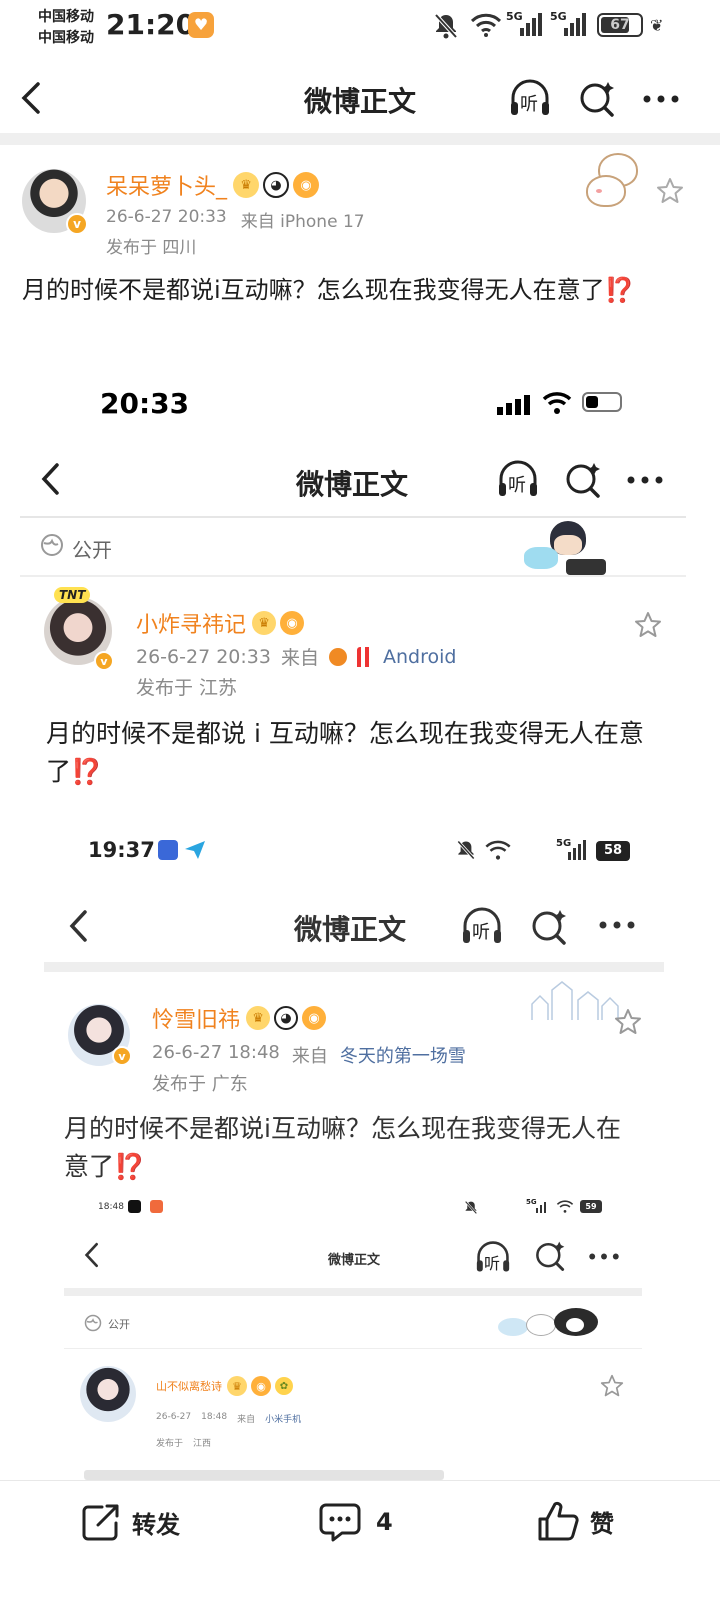 The height and width of the screenshot is (1600, 720). What do you see at coordinates (51, 479) in the screenshot?
I see `shot1-back-button` at bounding box center [51, 479].